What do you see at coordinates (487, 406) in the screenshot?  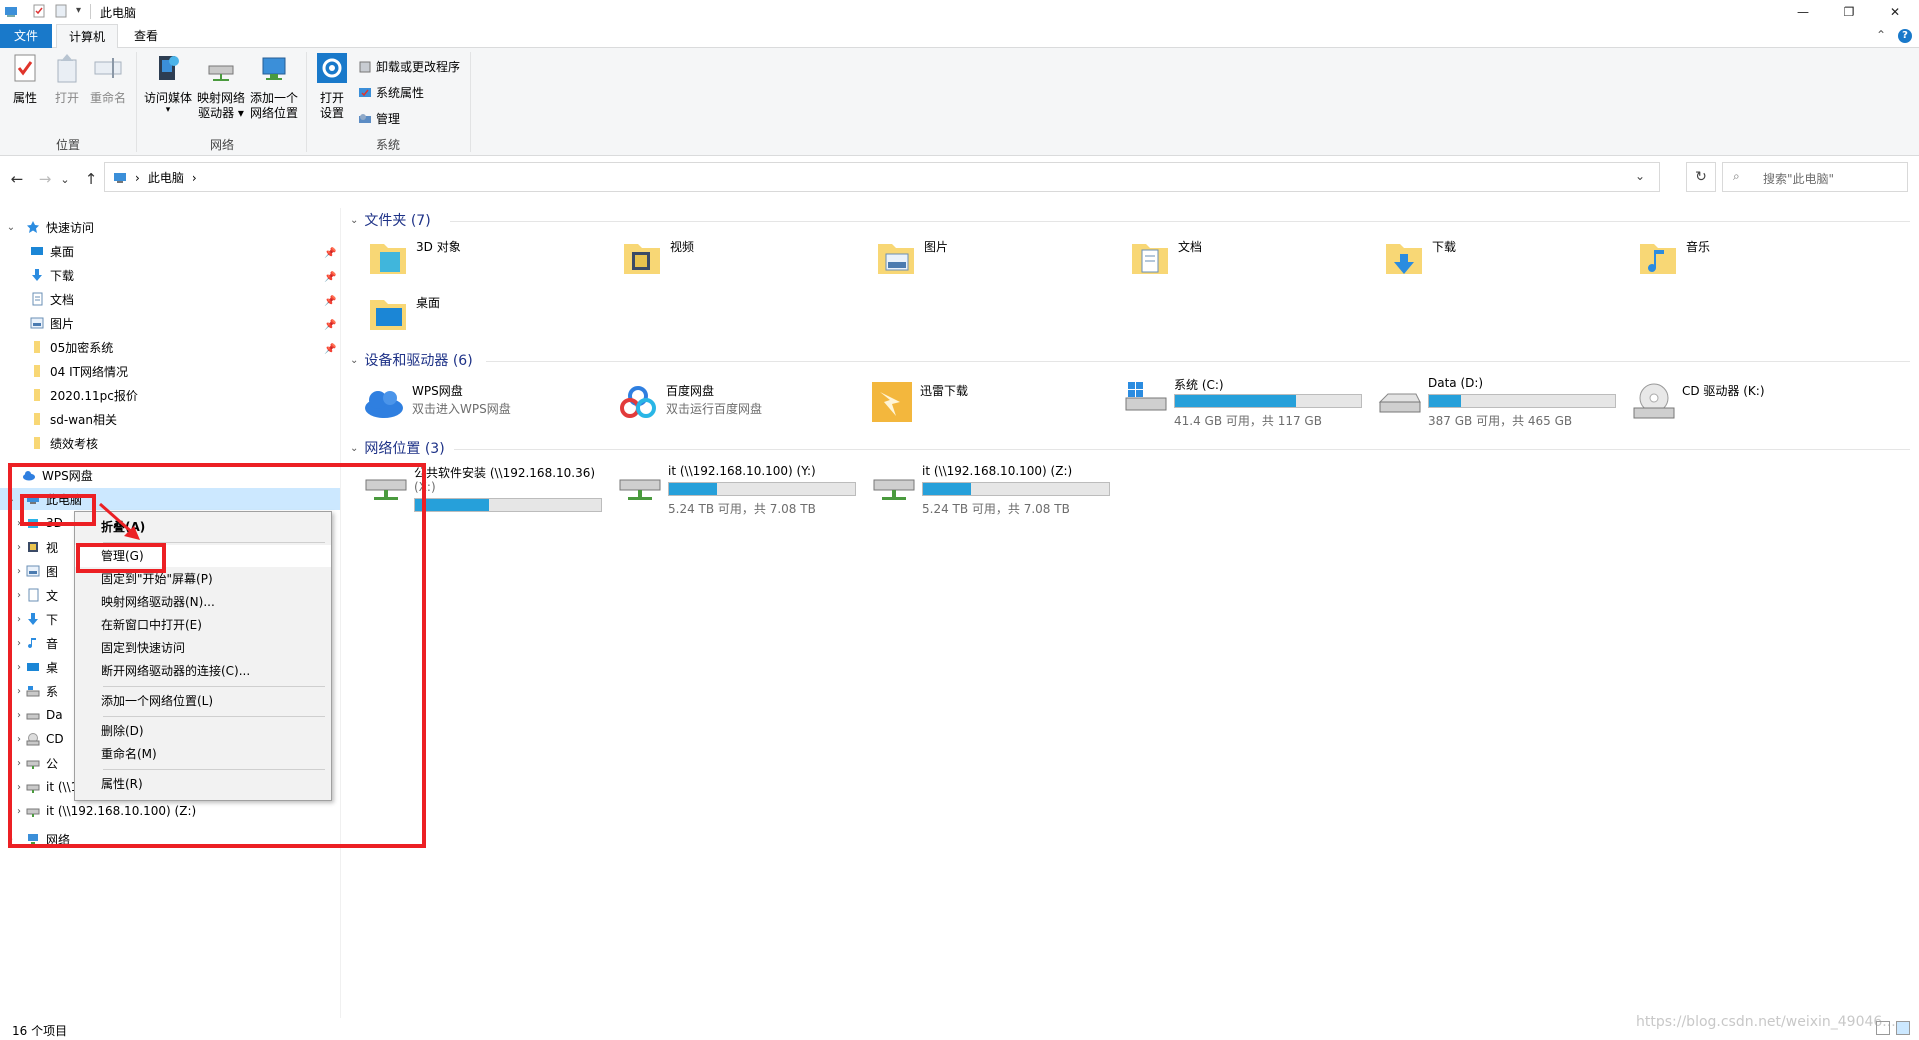 I see `device-tile-wps: WPS网盘 双击进入WPS网盘` at bounding box center [487, 406].